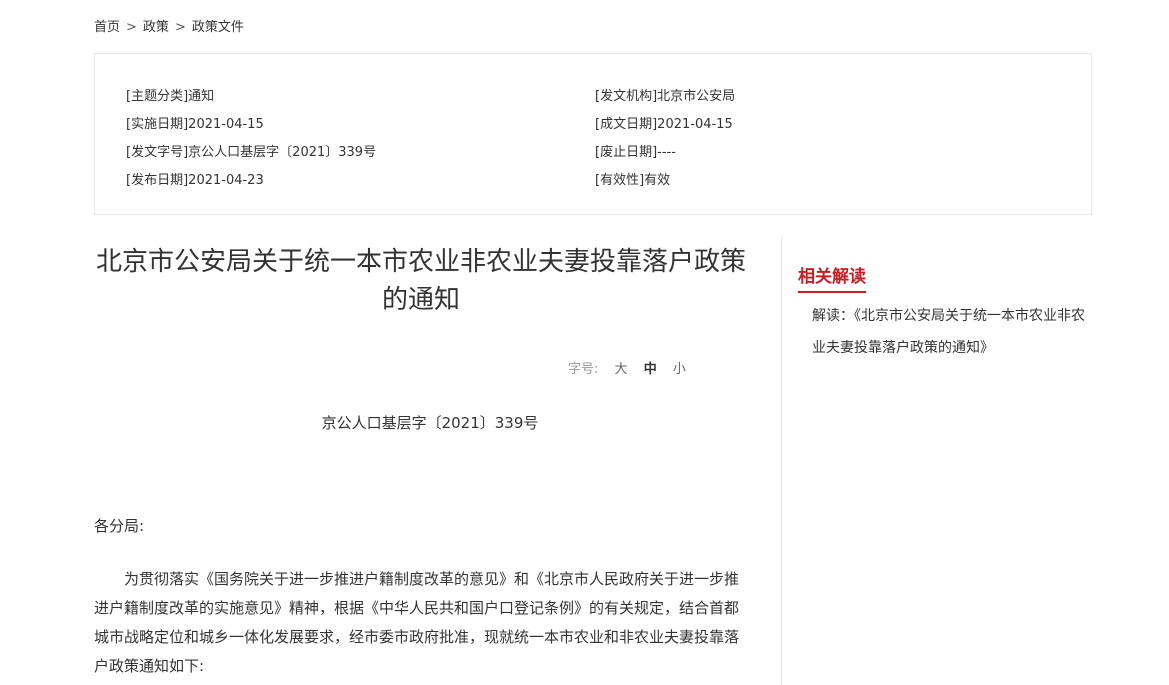  Describe the element at coordinates (157, 180) in the screenshot. I see `meta-published-key: 发布日期` at that location.